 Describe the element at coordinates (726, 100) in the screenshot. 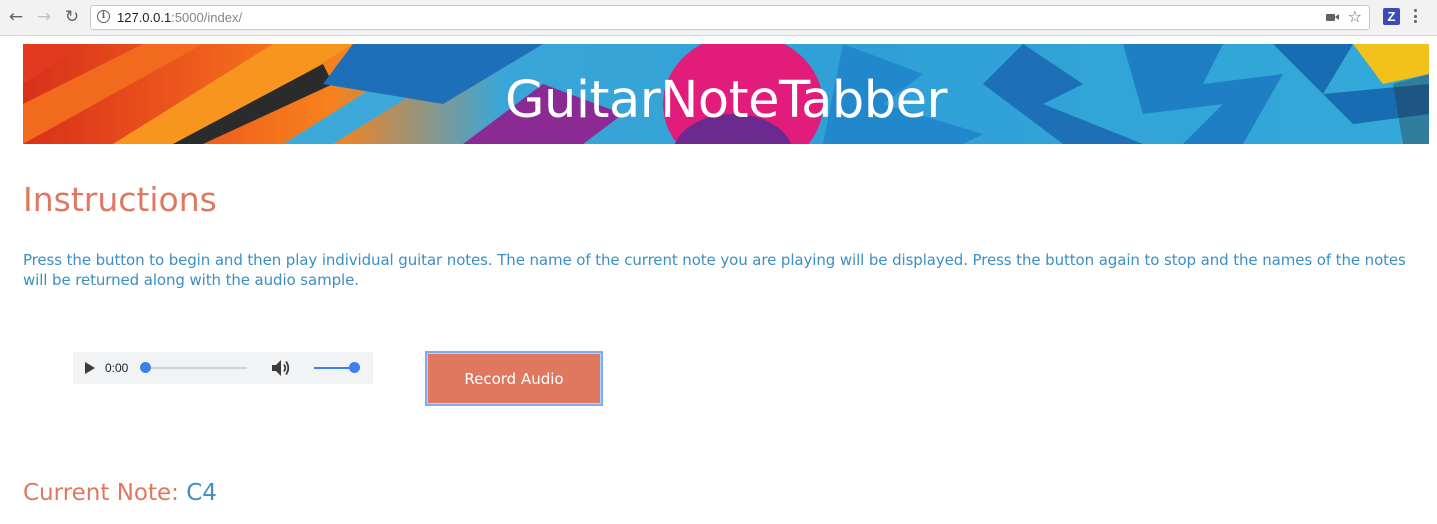

I see `site-title: GuitarNoteTabber` at that location.